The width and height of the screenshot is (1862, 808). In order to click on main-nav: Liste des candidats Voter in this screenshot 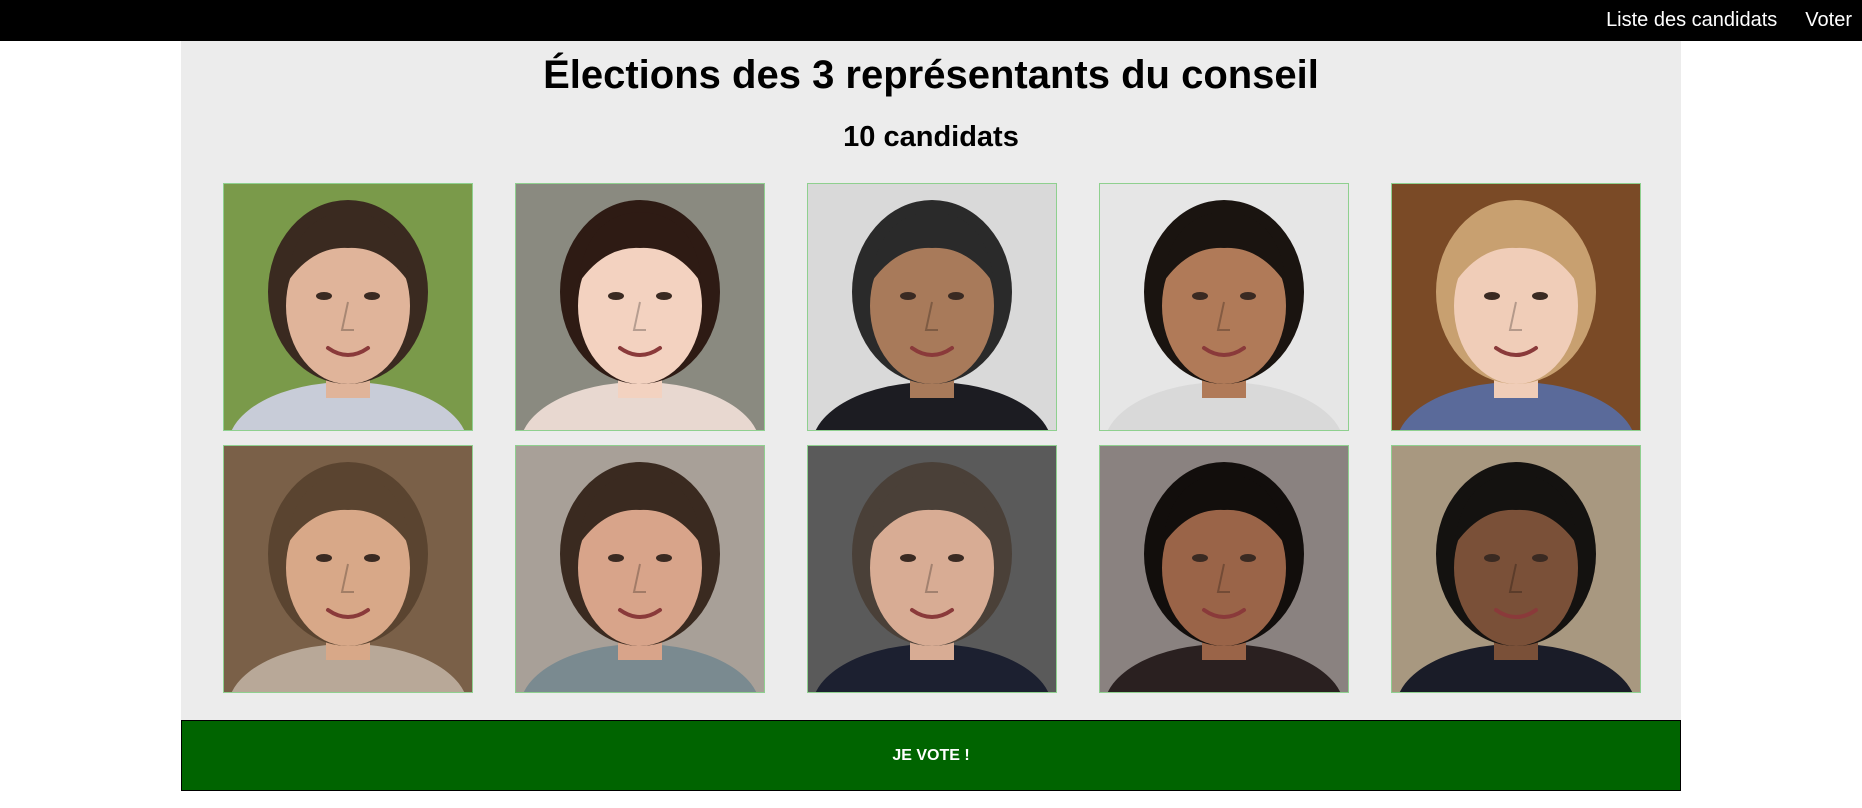, I will do `click(1734, 20)`.